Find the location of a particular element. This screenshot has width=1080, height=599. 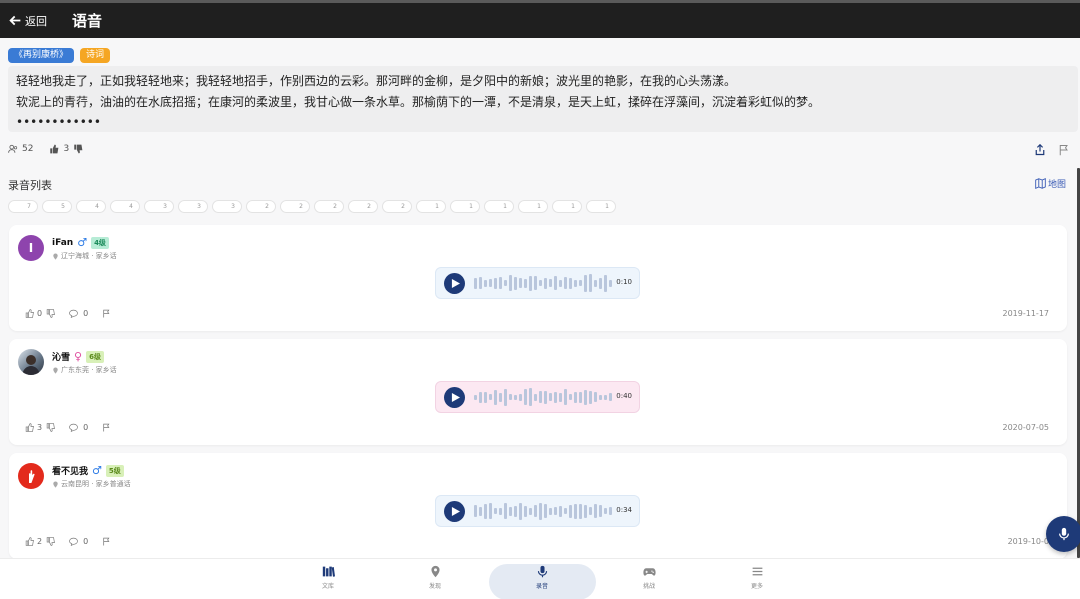

tag-category: 诗词 is located at coordinates (95, 55).